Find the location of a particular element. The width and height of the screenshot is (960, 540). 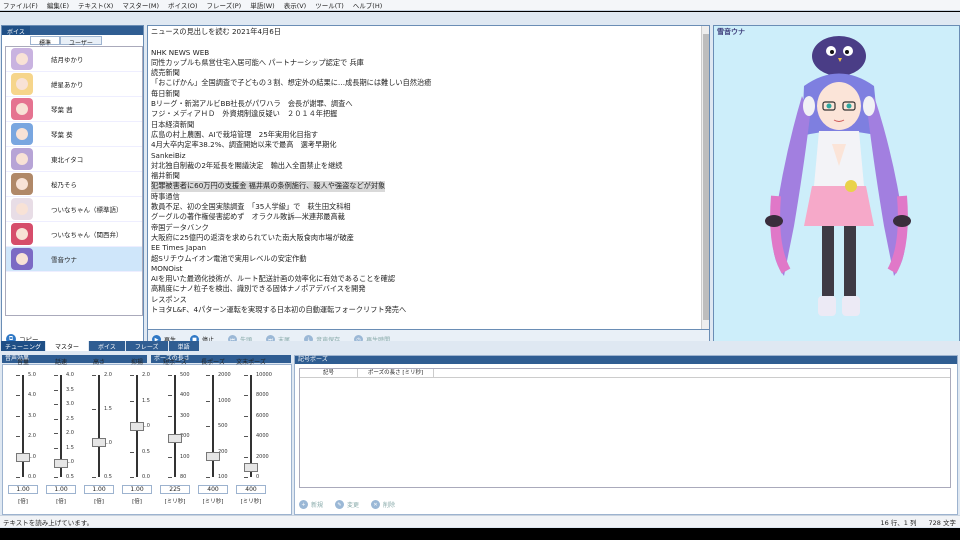

menu-item: 表示(V) is located at coordinates (295, 5).